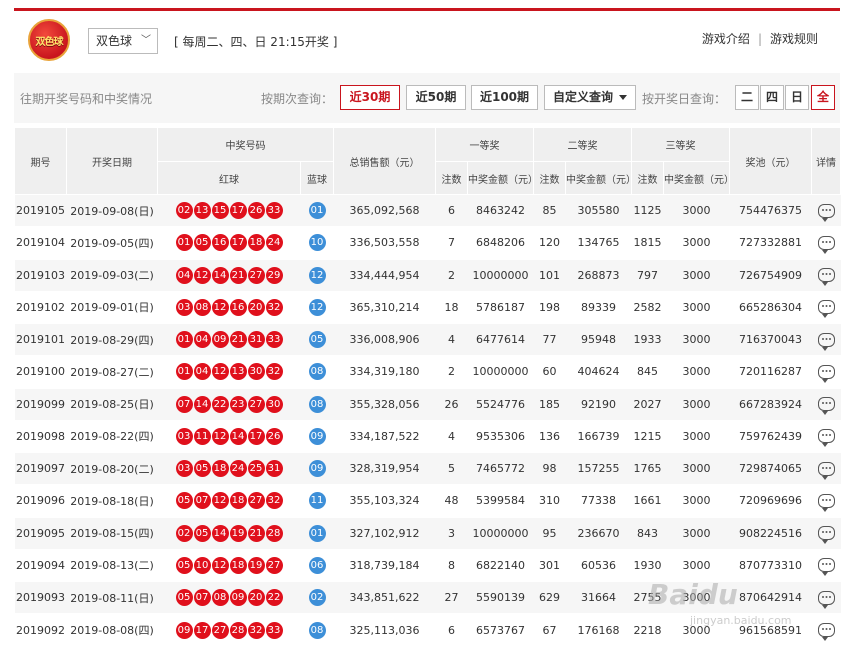  Describe the element at coordinates (384, 404) in the screenshot. I see `sales-cell: 355,328,056` at that location.